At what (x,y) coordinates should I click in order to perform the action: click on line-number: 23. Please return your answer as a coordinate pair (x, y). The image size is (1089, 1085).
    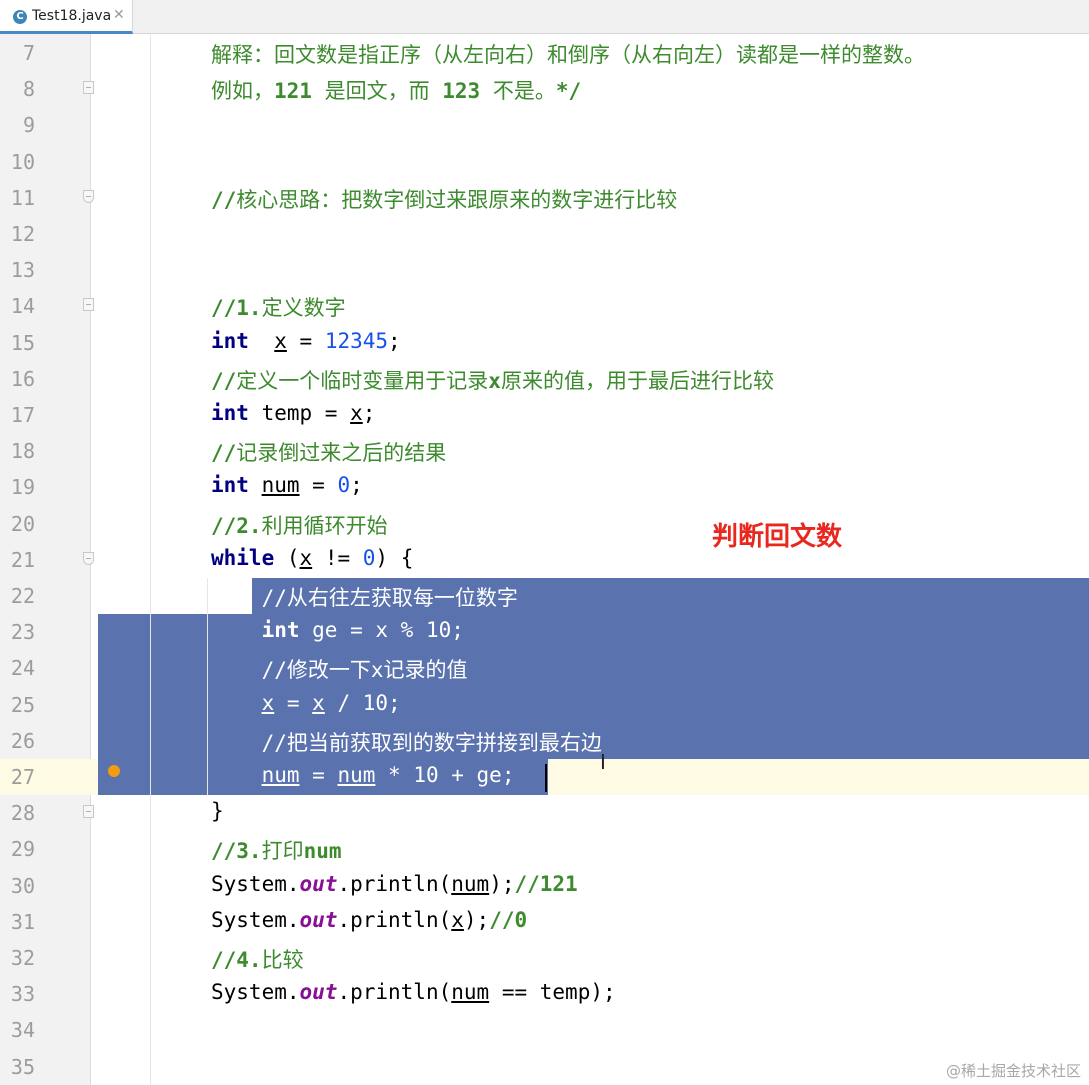
    Looking at the image, I should click on (22, 632).